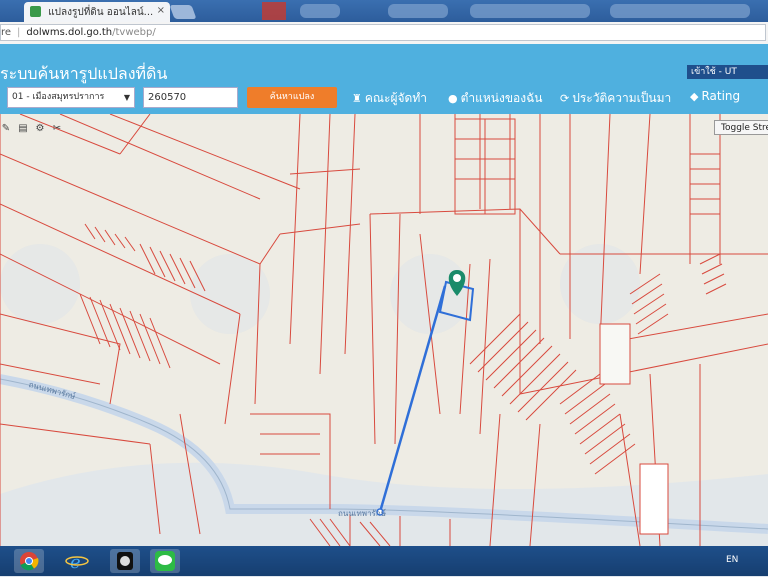 Image resolution: width=768 pixels, height=577 pixels. Describe the element at coordinates (384, 561) in the screenshot. I see `windows-taskbar: e EN` at that location.